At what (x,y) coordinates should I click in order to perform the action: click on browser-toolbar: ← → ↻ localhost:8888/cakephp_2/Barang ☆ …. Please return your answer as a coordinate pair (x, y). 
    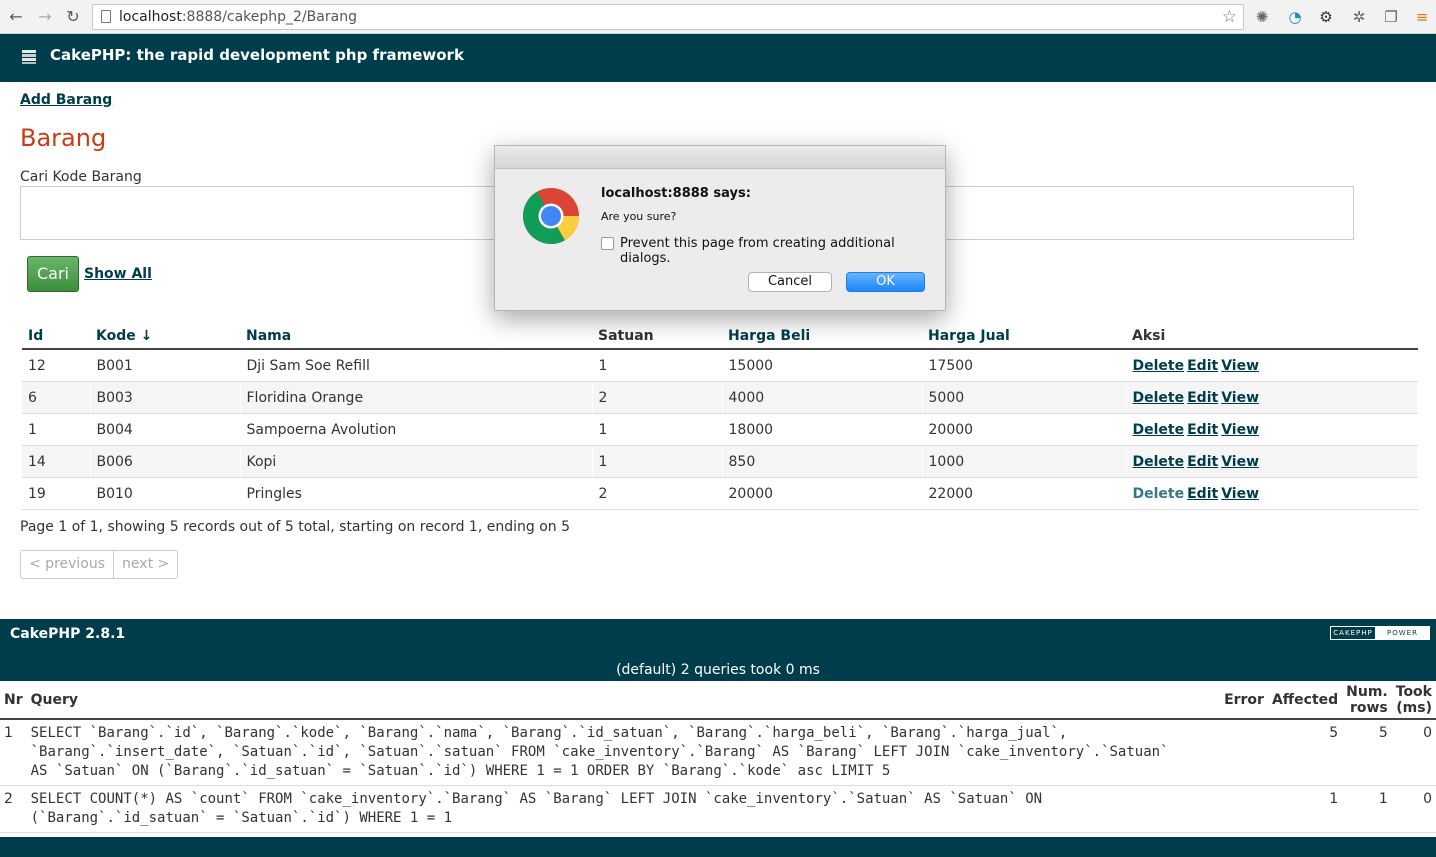
    Looking at the image, I should click on (718, 17).